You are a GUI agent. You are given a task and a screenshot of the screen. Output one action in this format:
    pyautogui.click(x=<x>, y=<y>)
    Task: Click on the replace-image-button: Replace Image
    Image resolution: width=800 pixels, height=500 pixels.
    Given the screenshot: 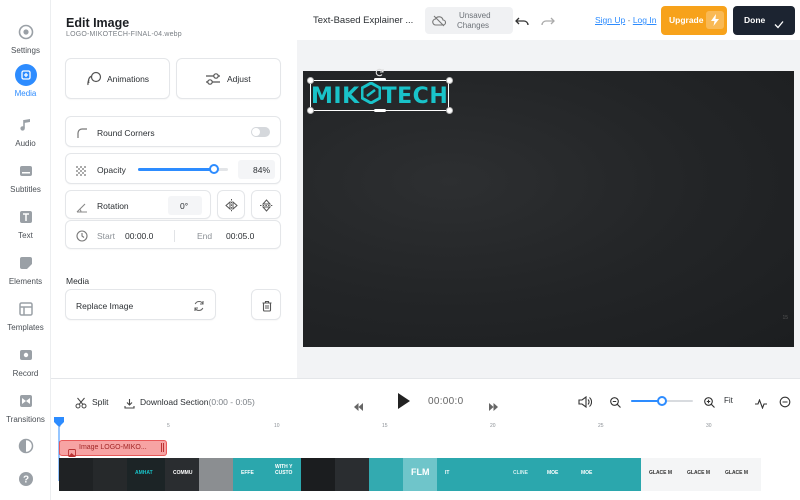 What is the action you would take?
    pyautogui.click(x=140, y=304)
    